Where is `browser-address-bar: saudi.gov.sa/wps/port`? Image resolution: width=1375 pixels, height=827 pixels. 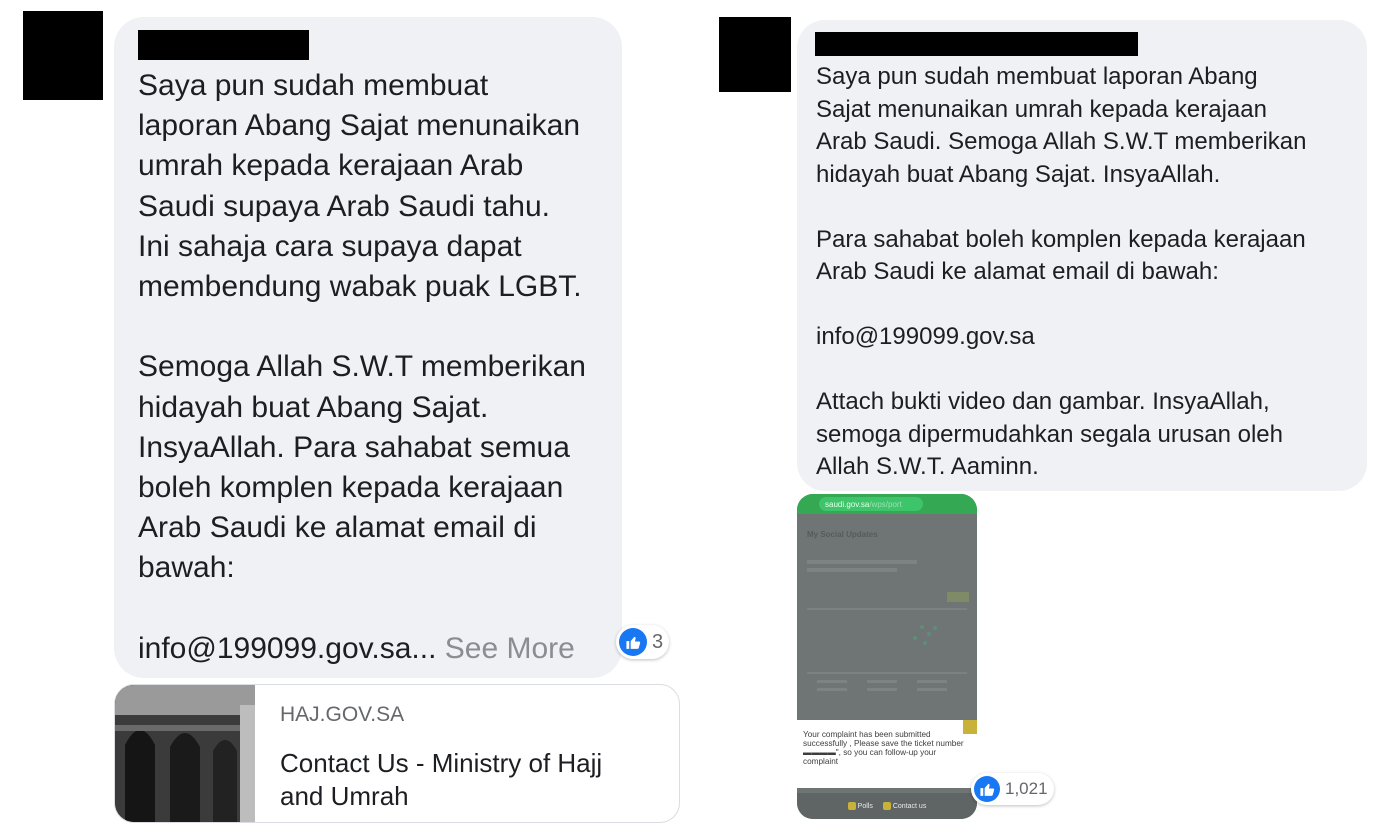
browser-address-bar: saudi.gov.sa/wps/port is located at coordinates (887, 504).